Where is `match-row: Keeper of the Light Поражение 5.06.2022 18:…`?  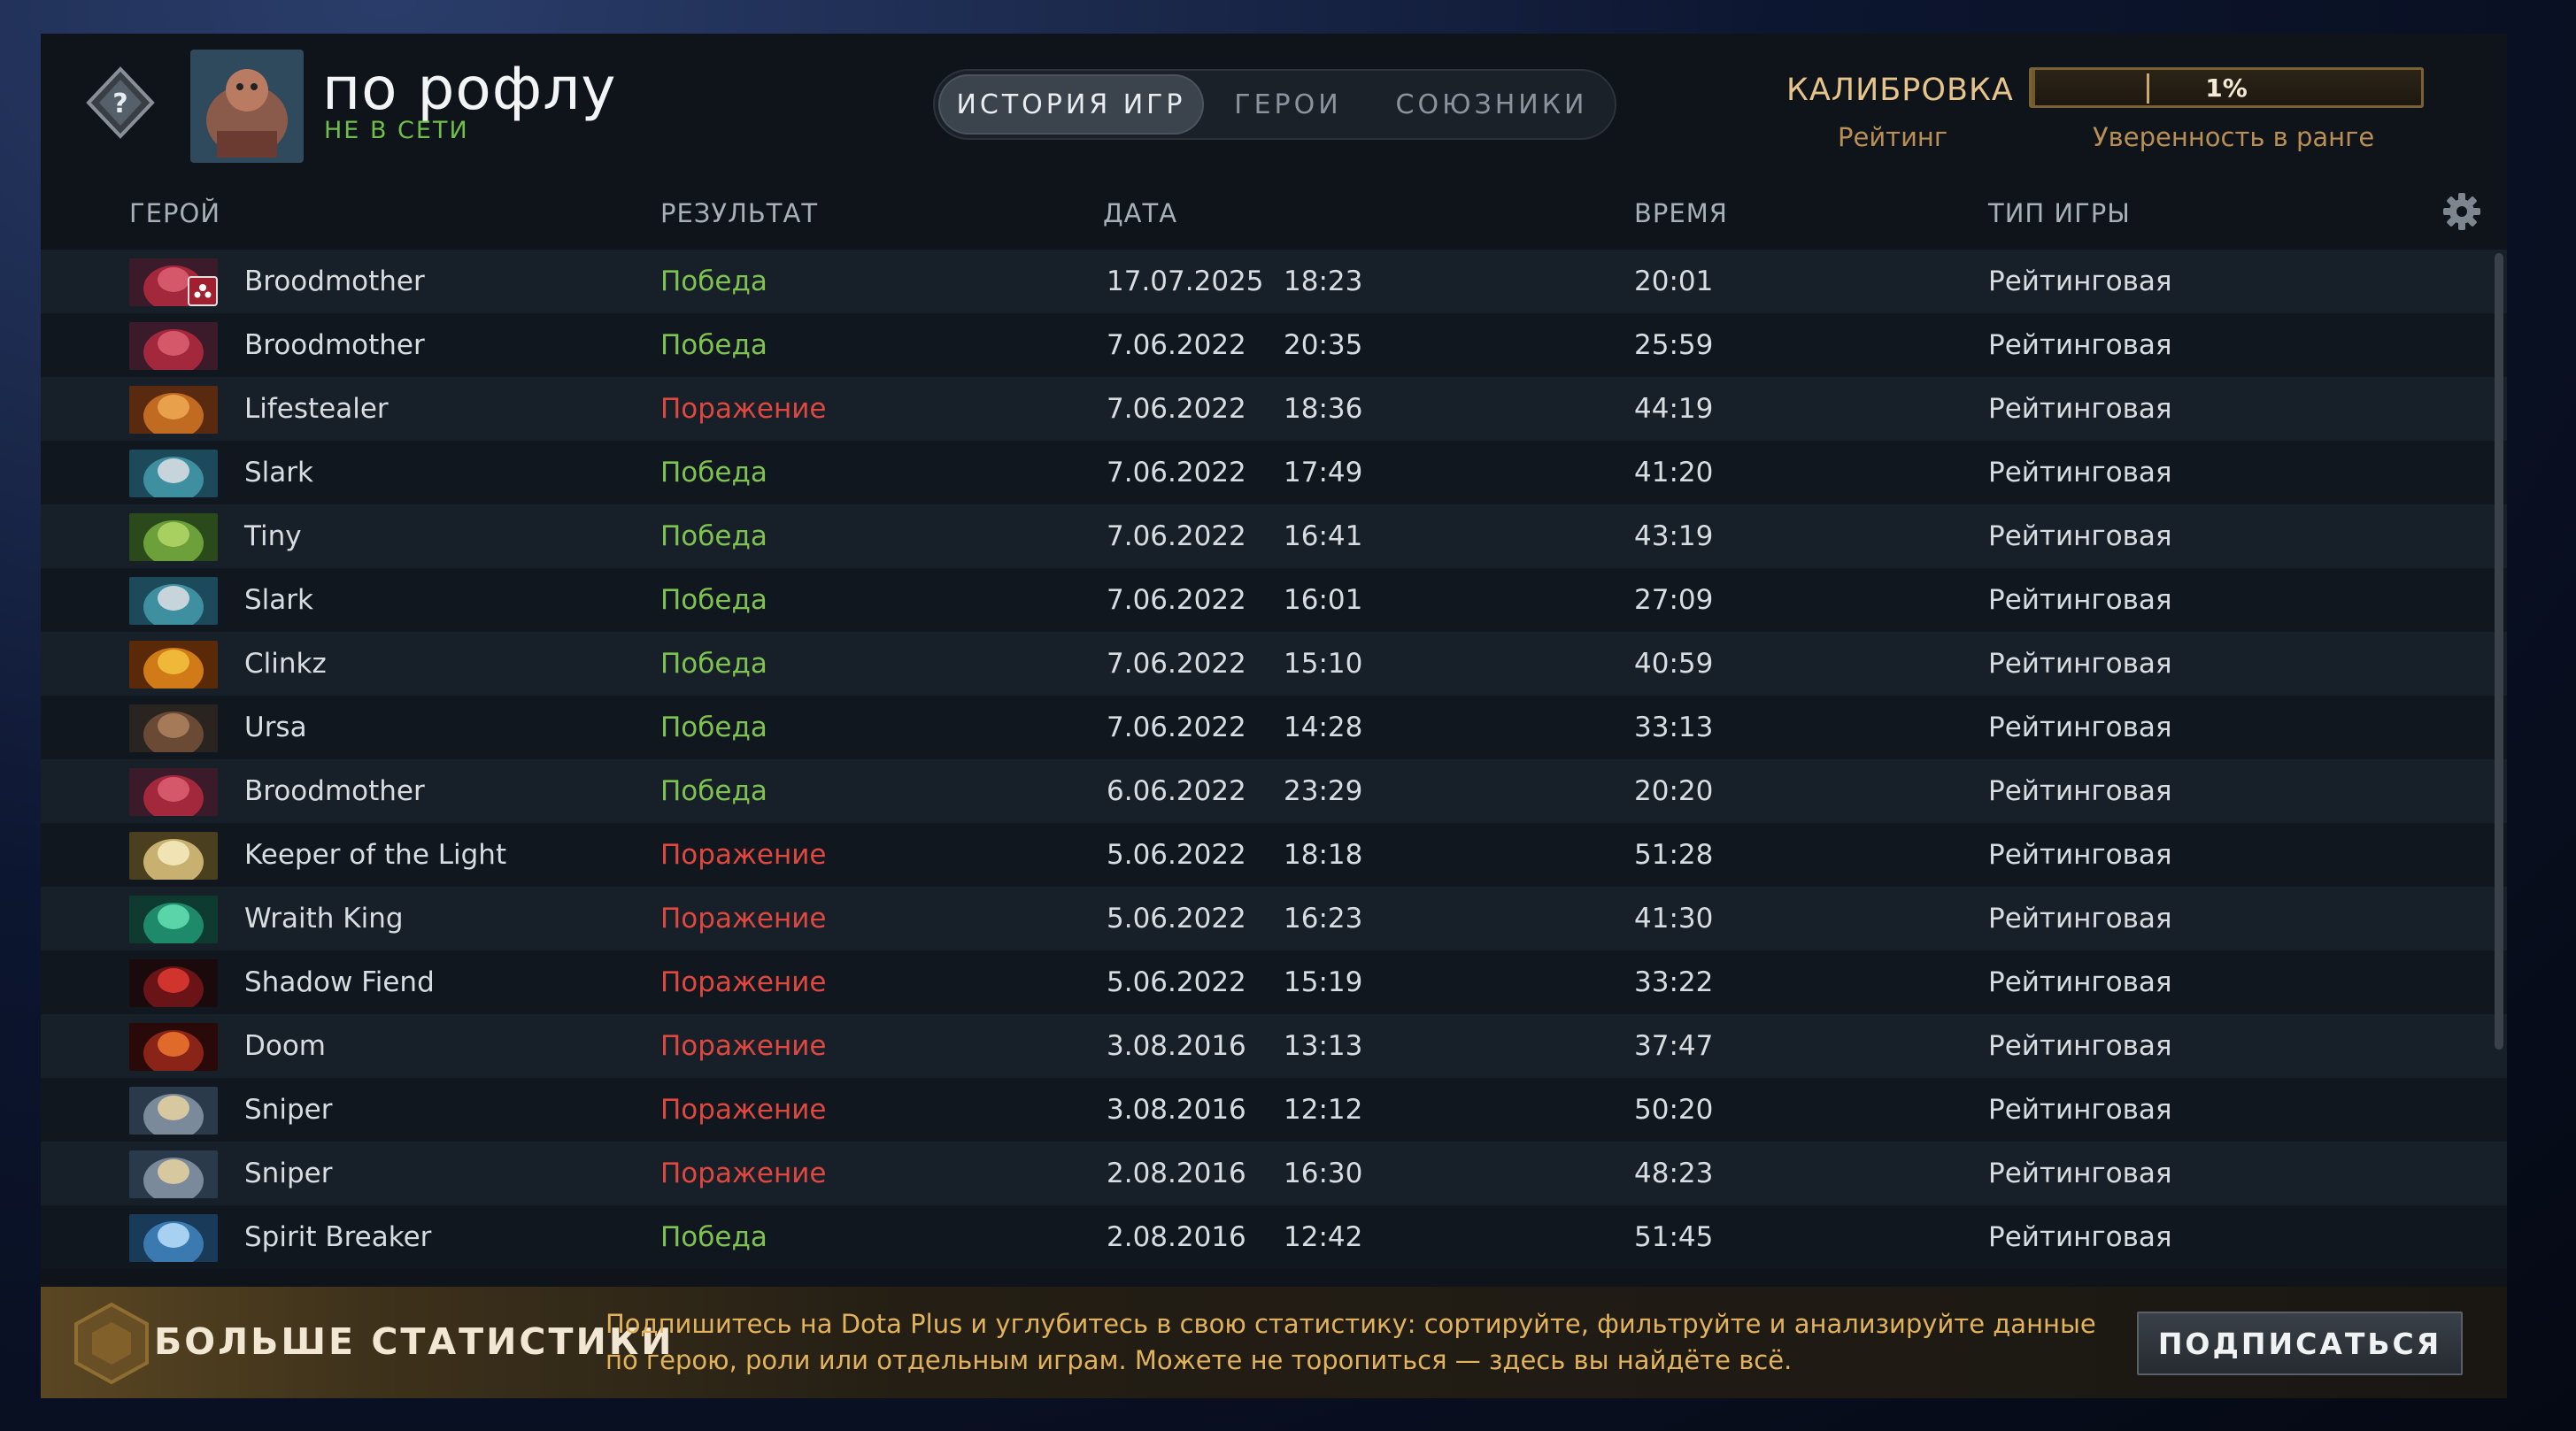
match-row: Keeper of the Light Поражение 5.06.2022 18:… is located at coordinates (1274, 855).